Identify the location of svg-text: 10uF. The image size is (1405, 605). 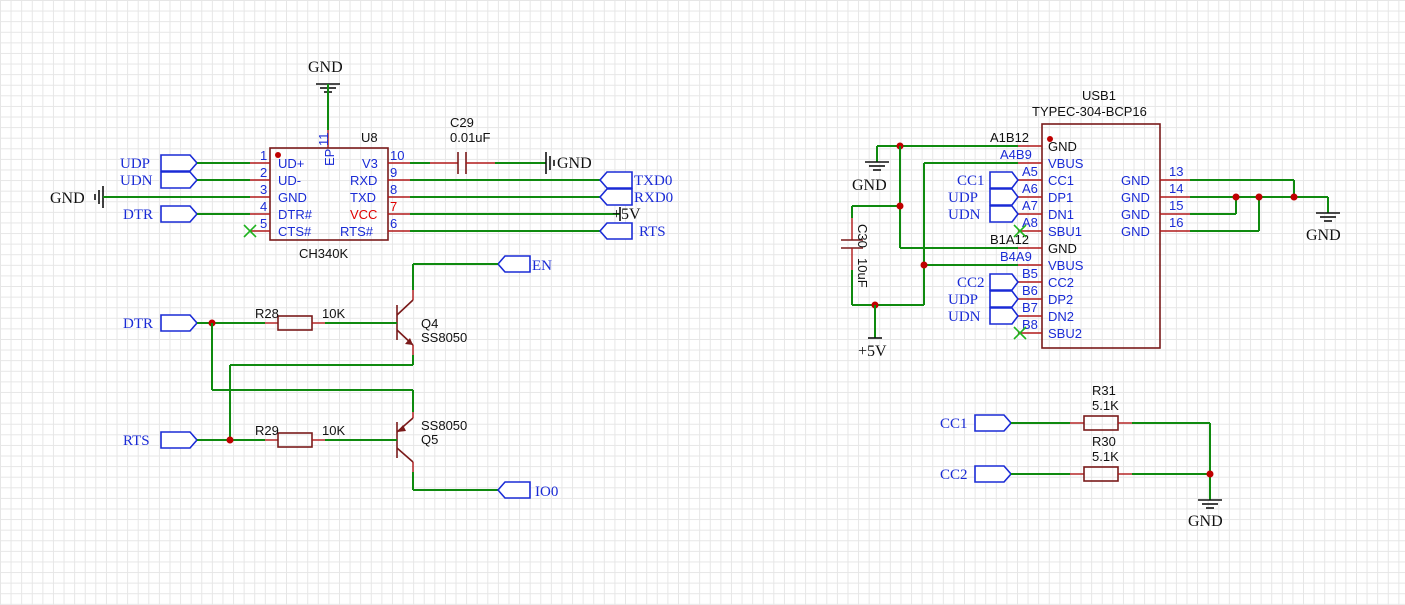
(862, 273).